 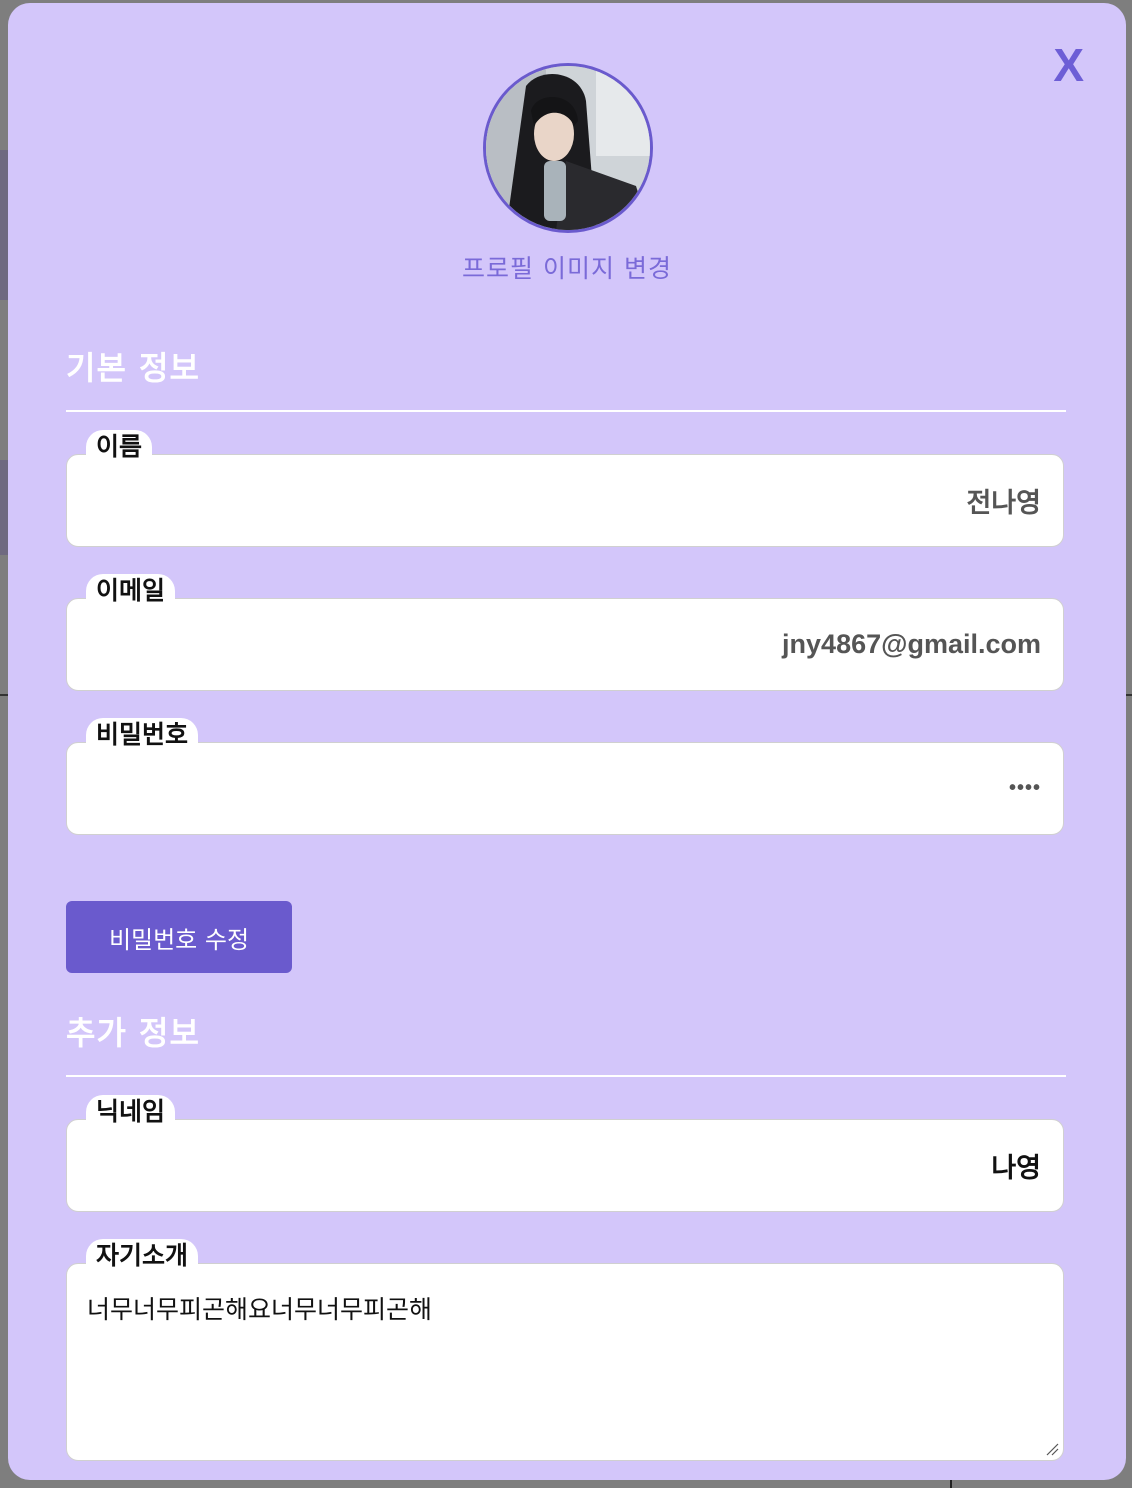 I want to click on email-input, so click(x=565, y=644).